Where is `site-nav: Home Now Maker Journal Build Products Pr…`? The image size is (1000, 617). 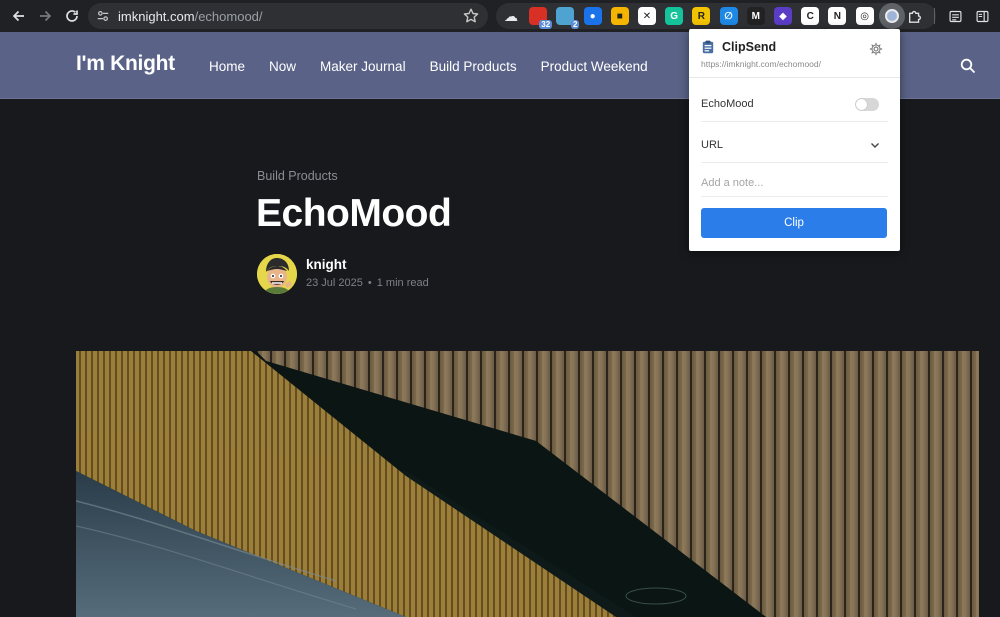 site-nav: Home Now Maker Journal Build Products Pr… is located at coordinates (428, 66).